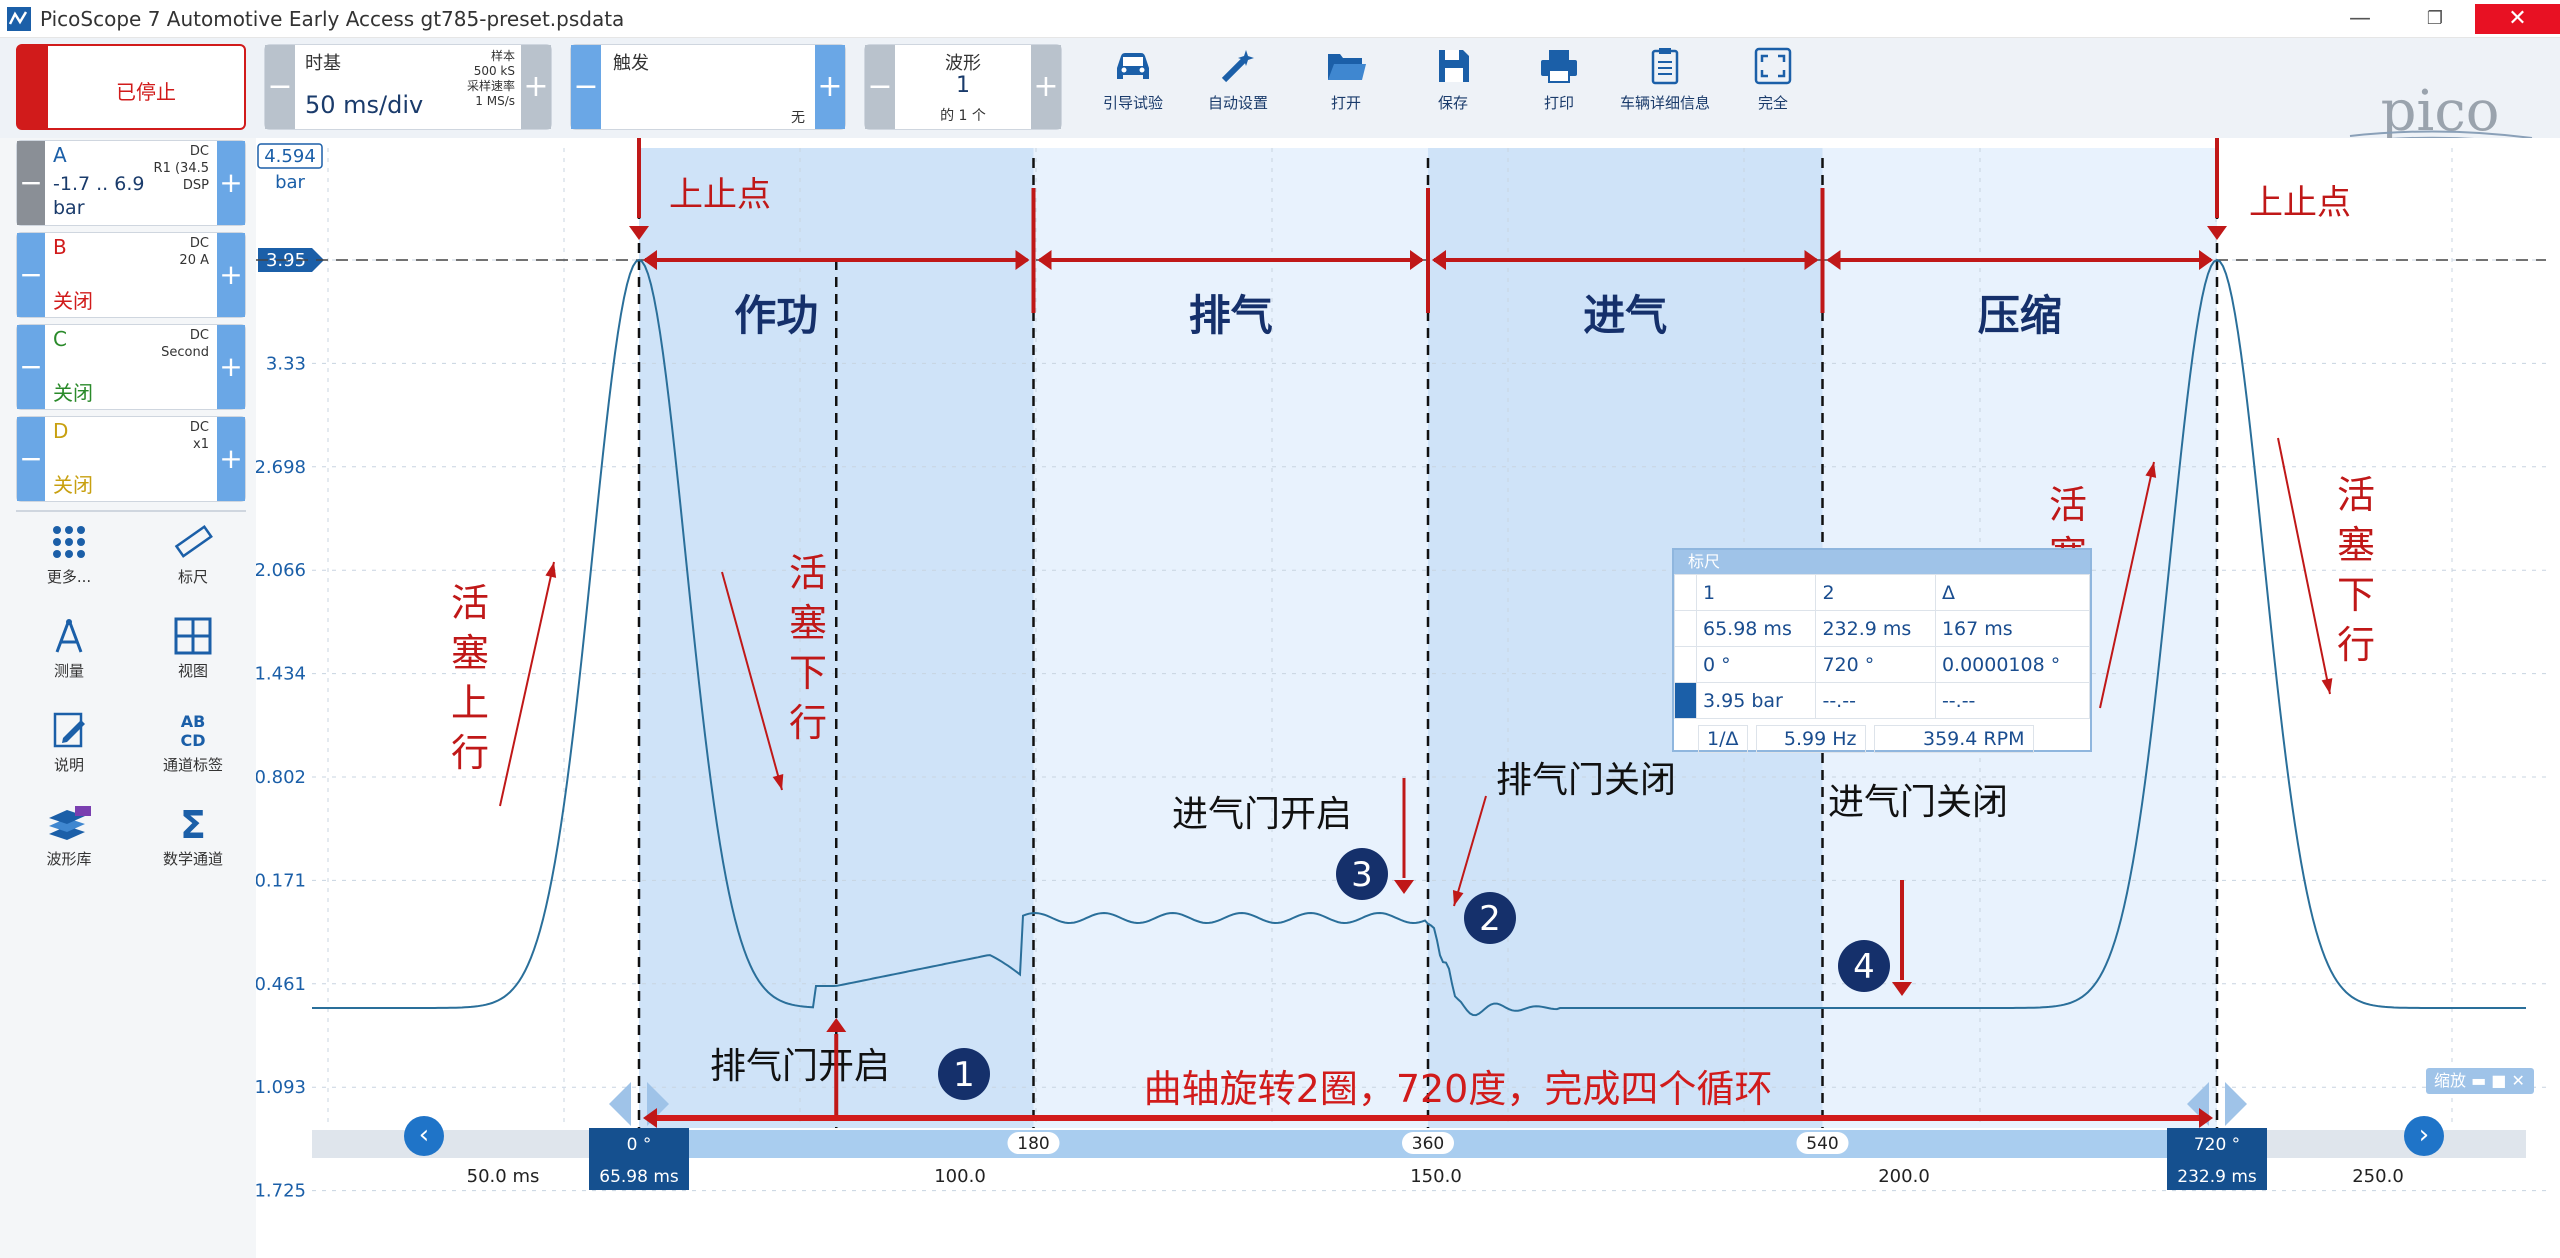  Describe the element at coordinates (1756, 592) in the screenshot. I see `rulers-header-cell: 1` at that location.